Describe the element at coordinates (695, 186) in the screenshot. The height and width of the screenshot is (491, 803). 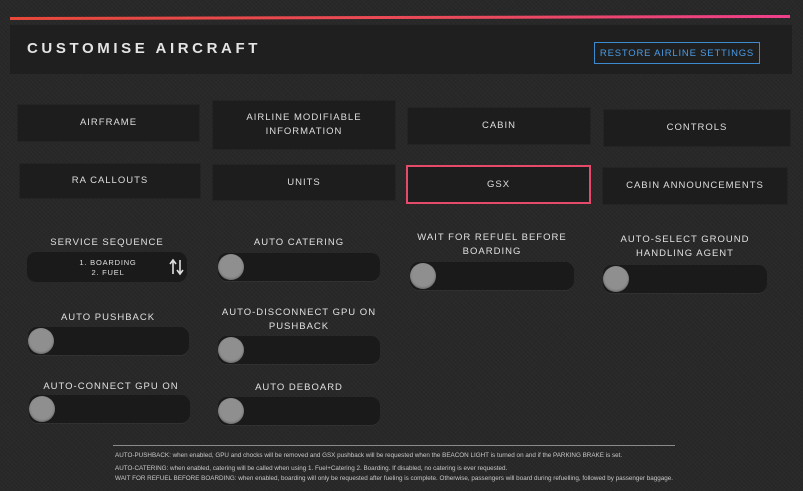
I see `tab-cabin-announcements: CABIN ANNOUNCEMENTS` at that location.